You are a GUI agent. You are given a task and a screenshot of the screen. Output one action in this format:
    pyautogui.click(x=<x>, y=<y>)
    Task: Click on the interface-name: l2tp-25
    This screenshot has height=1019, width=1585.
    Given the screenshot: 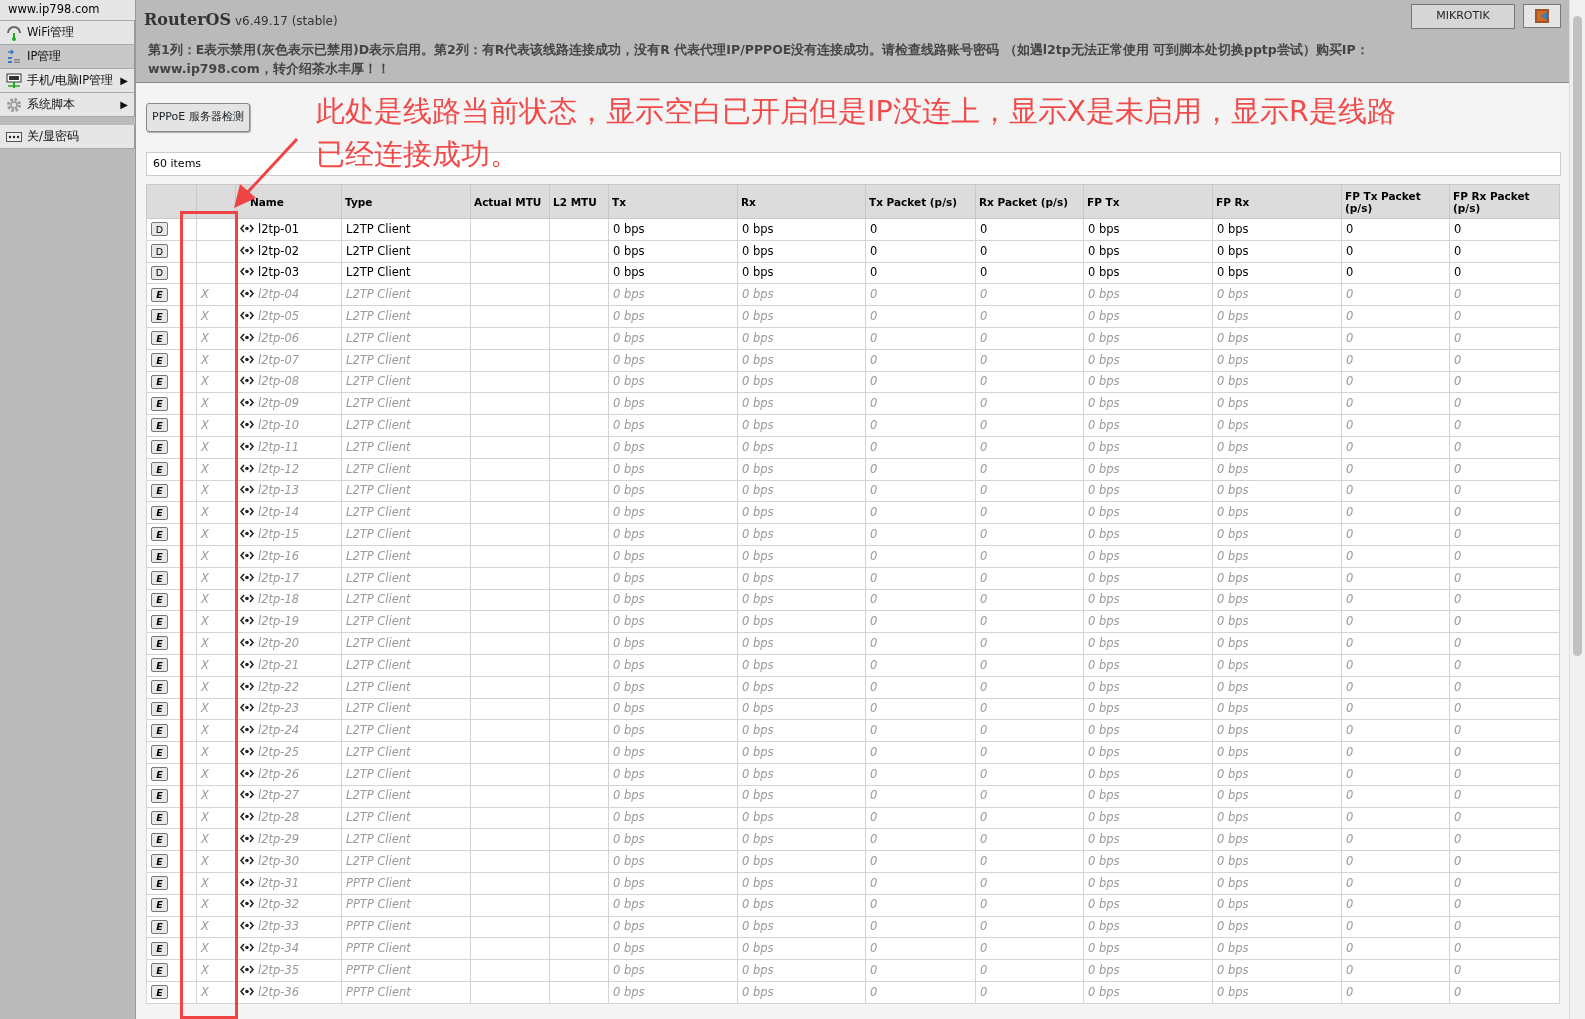 What is the action you would take?
    pyautogui.click(x=279, y=751)
    